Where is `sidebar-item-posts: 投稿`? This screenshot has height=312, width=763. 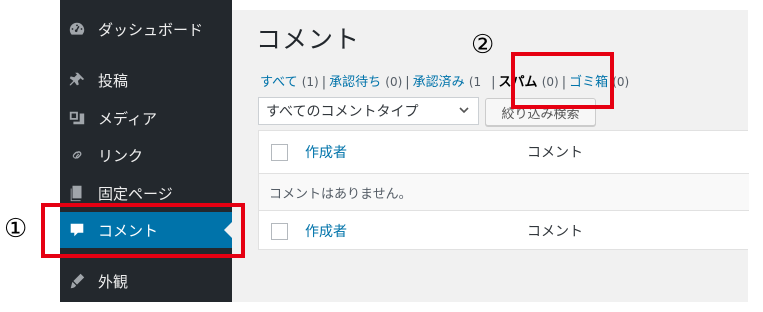
sidebar-item-posts: 投稿 is located at coordinates (146, 80).